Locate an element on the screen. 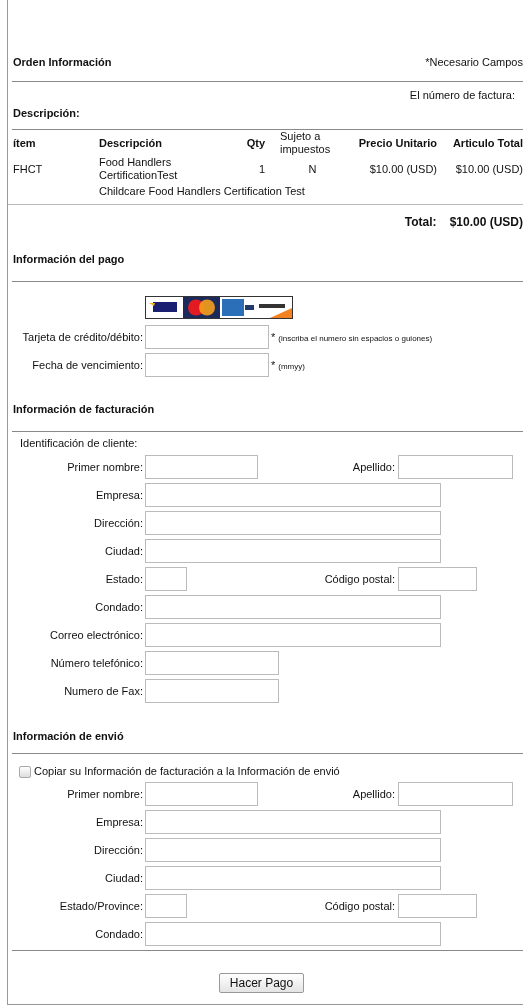  table-cell-text: 1 is located at coordinates (261, 169).